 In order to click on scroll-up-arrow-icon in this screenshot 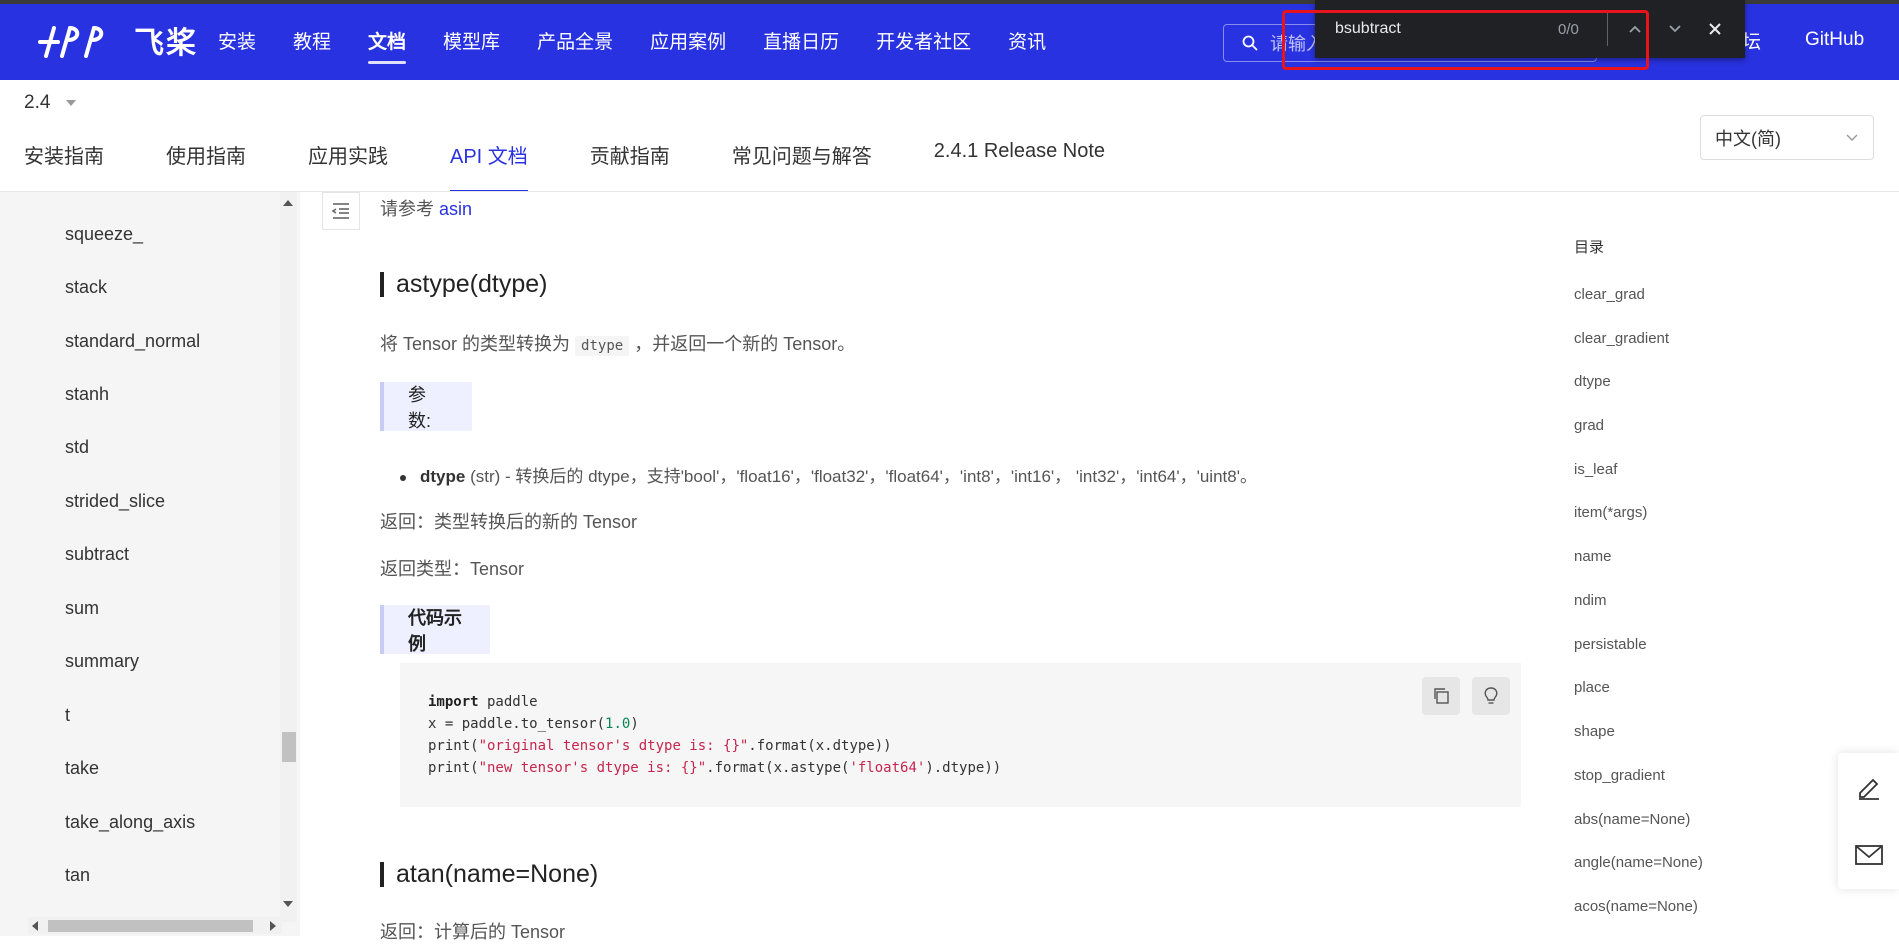, I will do `click(288, 203)`.